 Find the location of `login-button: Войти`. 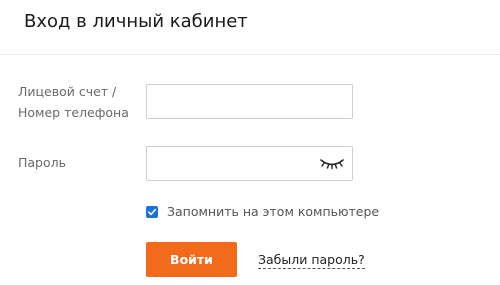

login-button: Войти is located at coordinates (191, 259).